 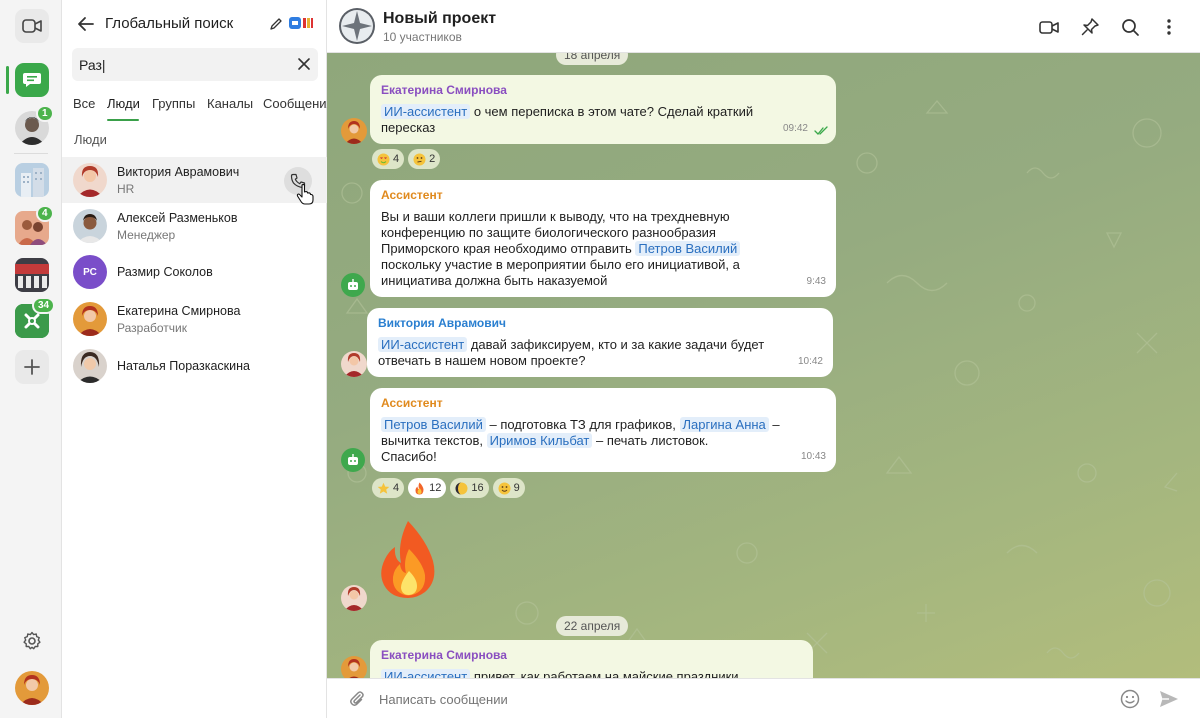 I want to click on send-icon, so click(x=1169, y=699).